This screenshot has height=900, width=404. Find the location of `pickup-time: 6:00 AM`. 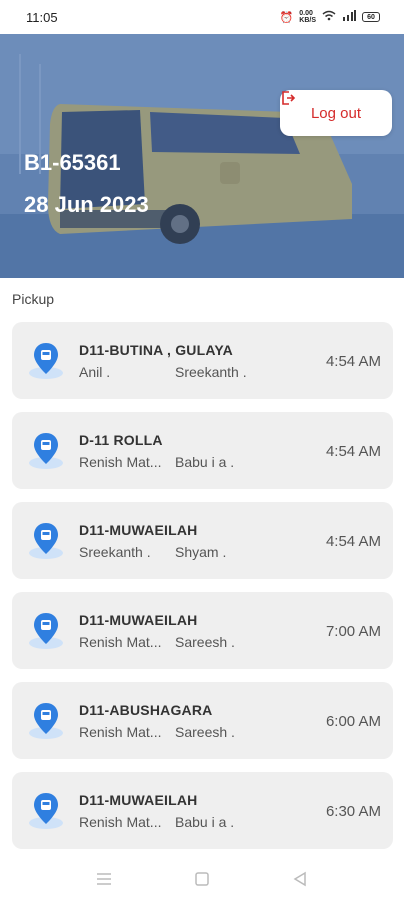

pickup-time: 6:00 AM is located at coordinates (353, 721).